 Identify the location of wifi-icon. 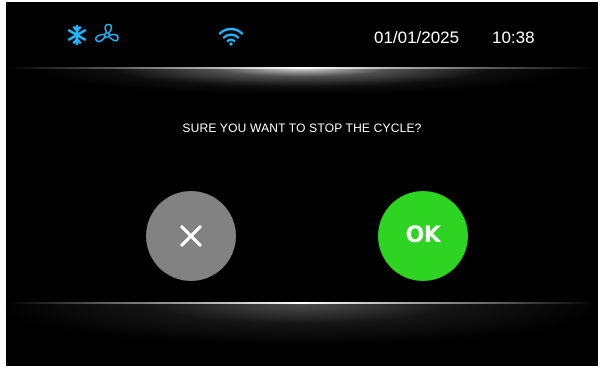
(231, 36).